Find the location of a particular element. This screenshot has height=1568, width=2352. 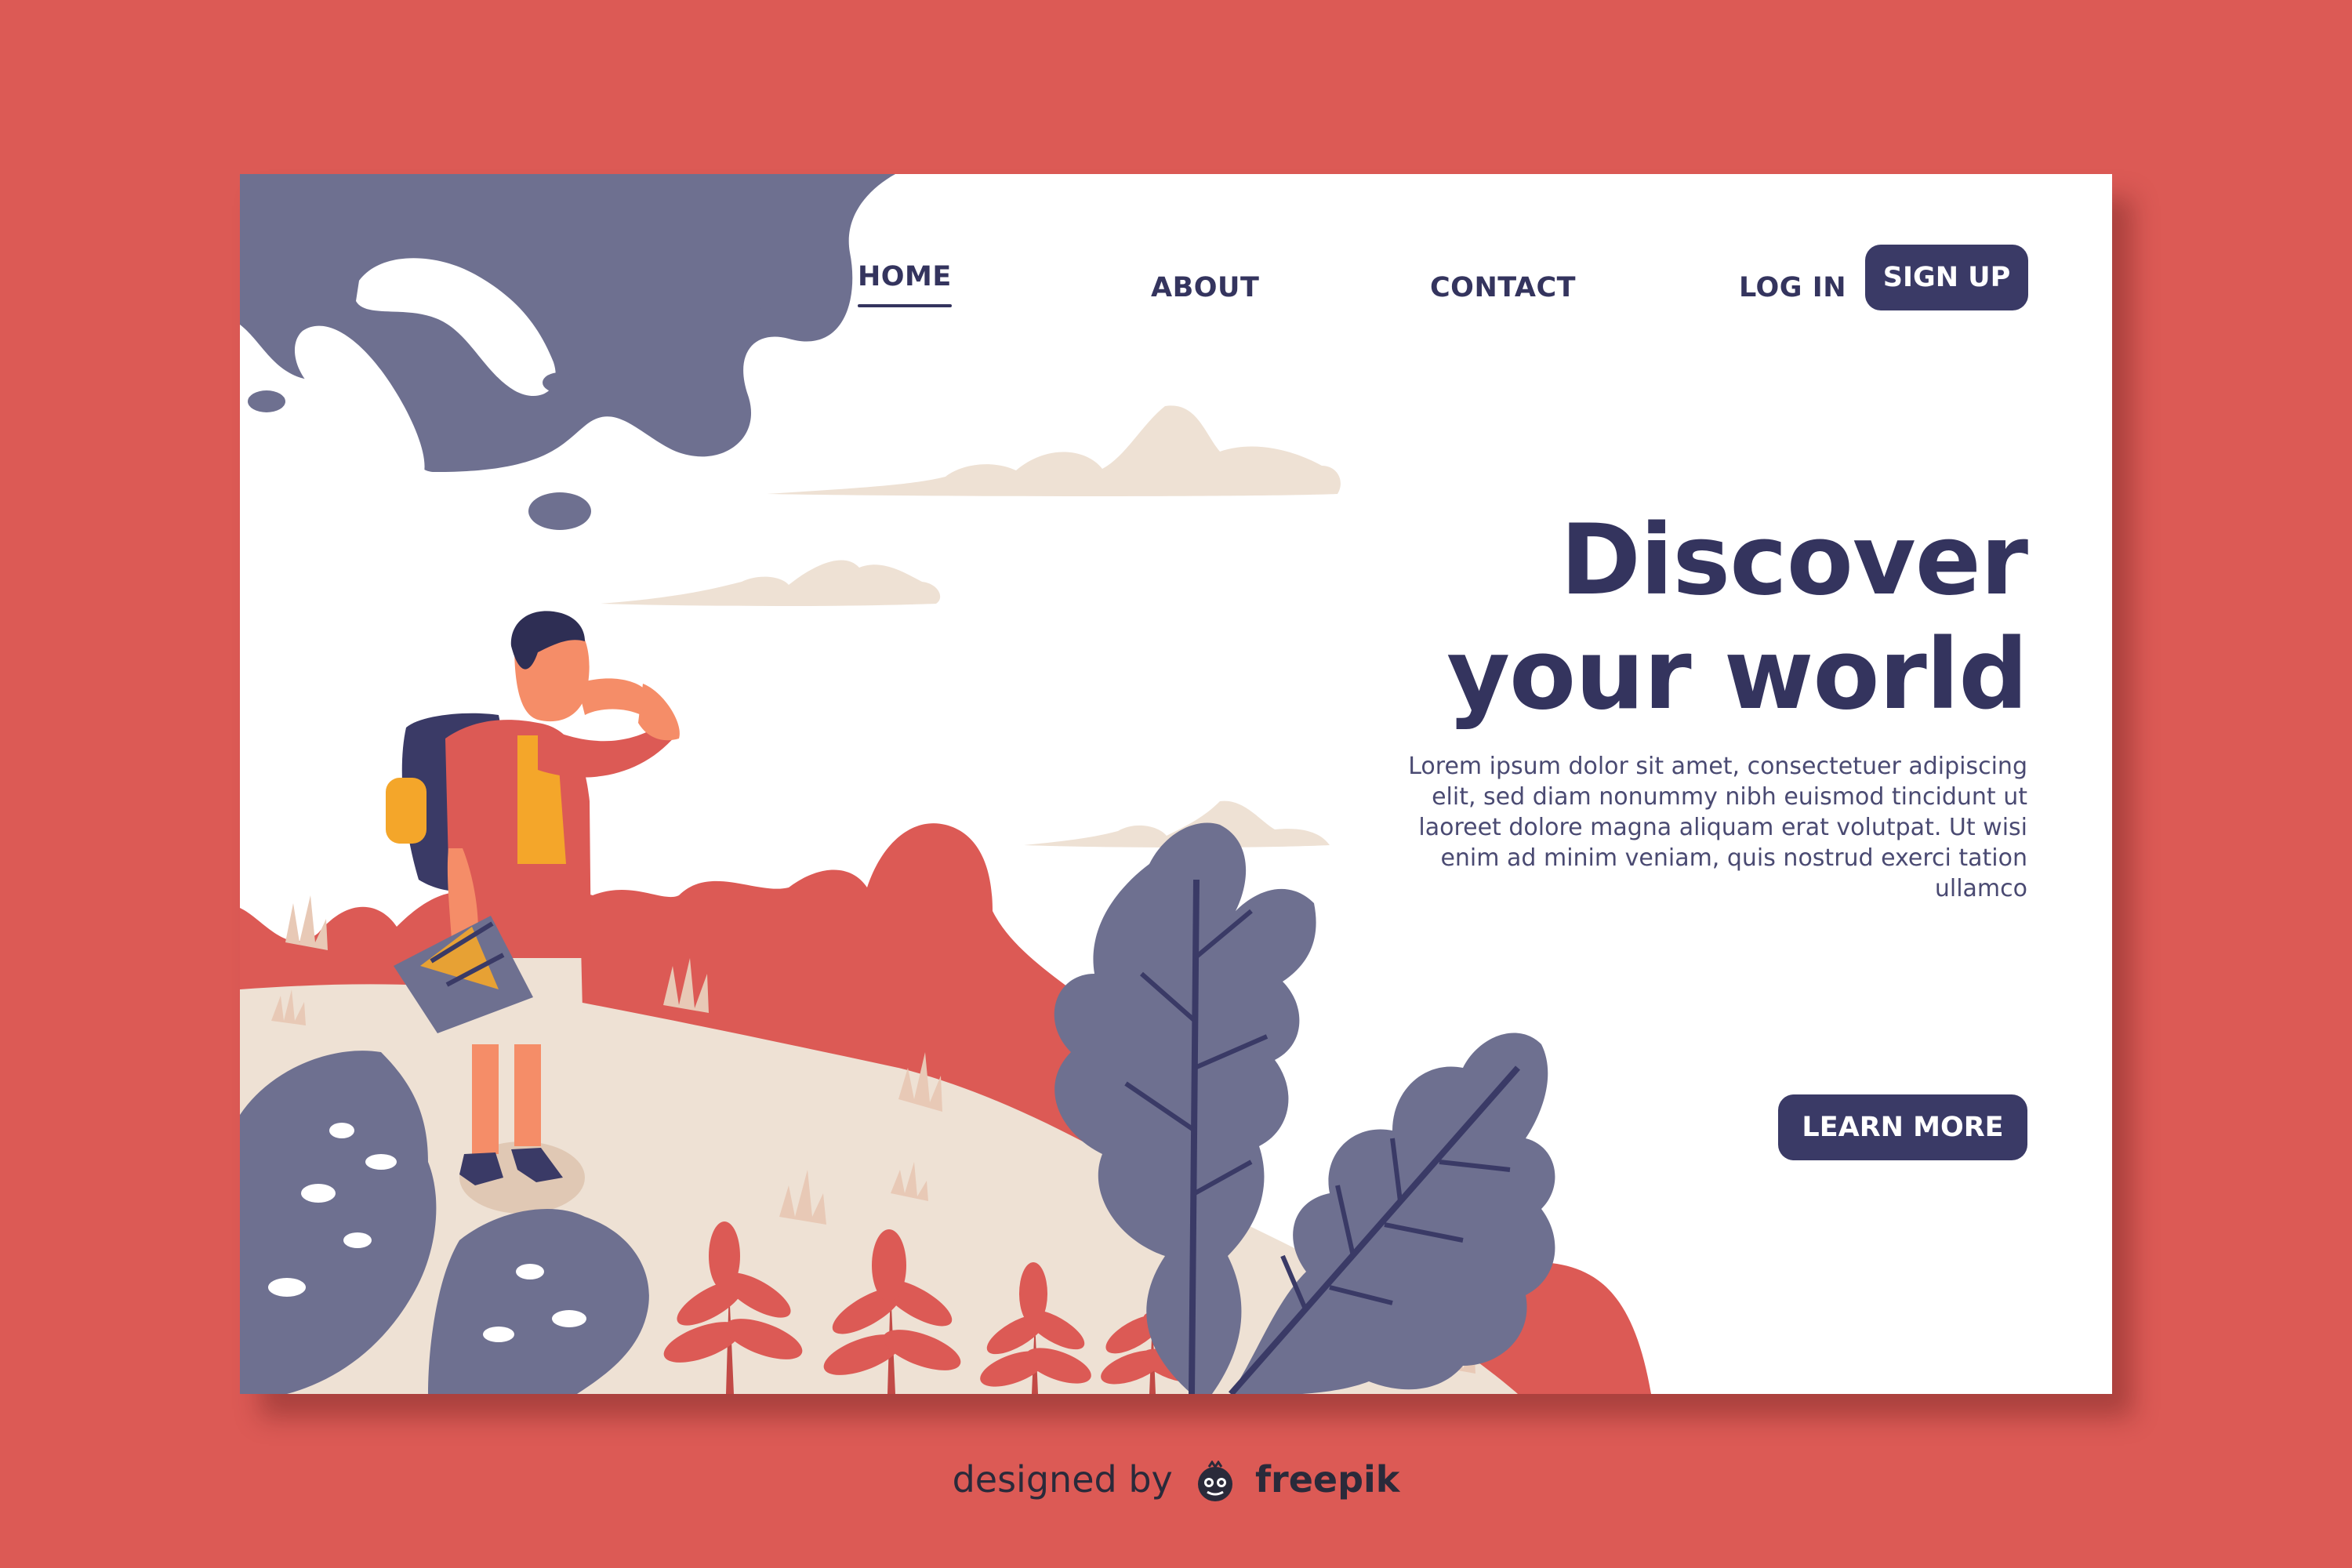

credit-prefix: designed by is located at coordinates (1062, 1479).